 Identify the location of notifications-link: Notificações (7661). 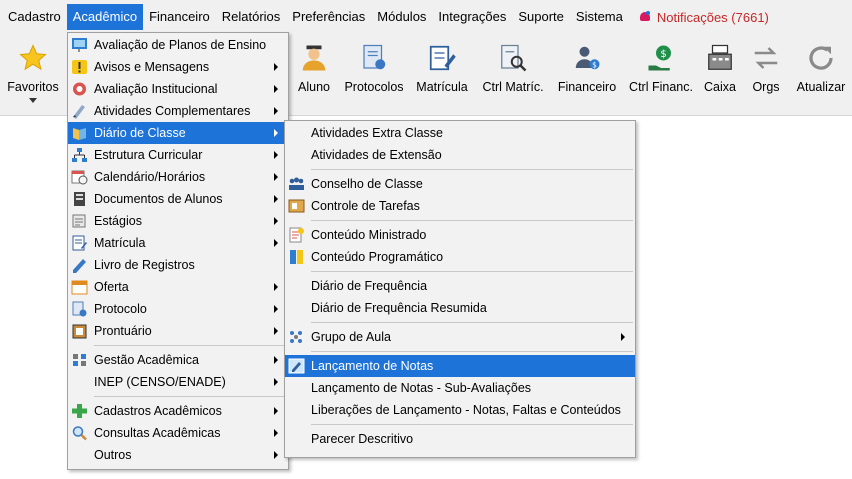
(699, 17).